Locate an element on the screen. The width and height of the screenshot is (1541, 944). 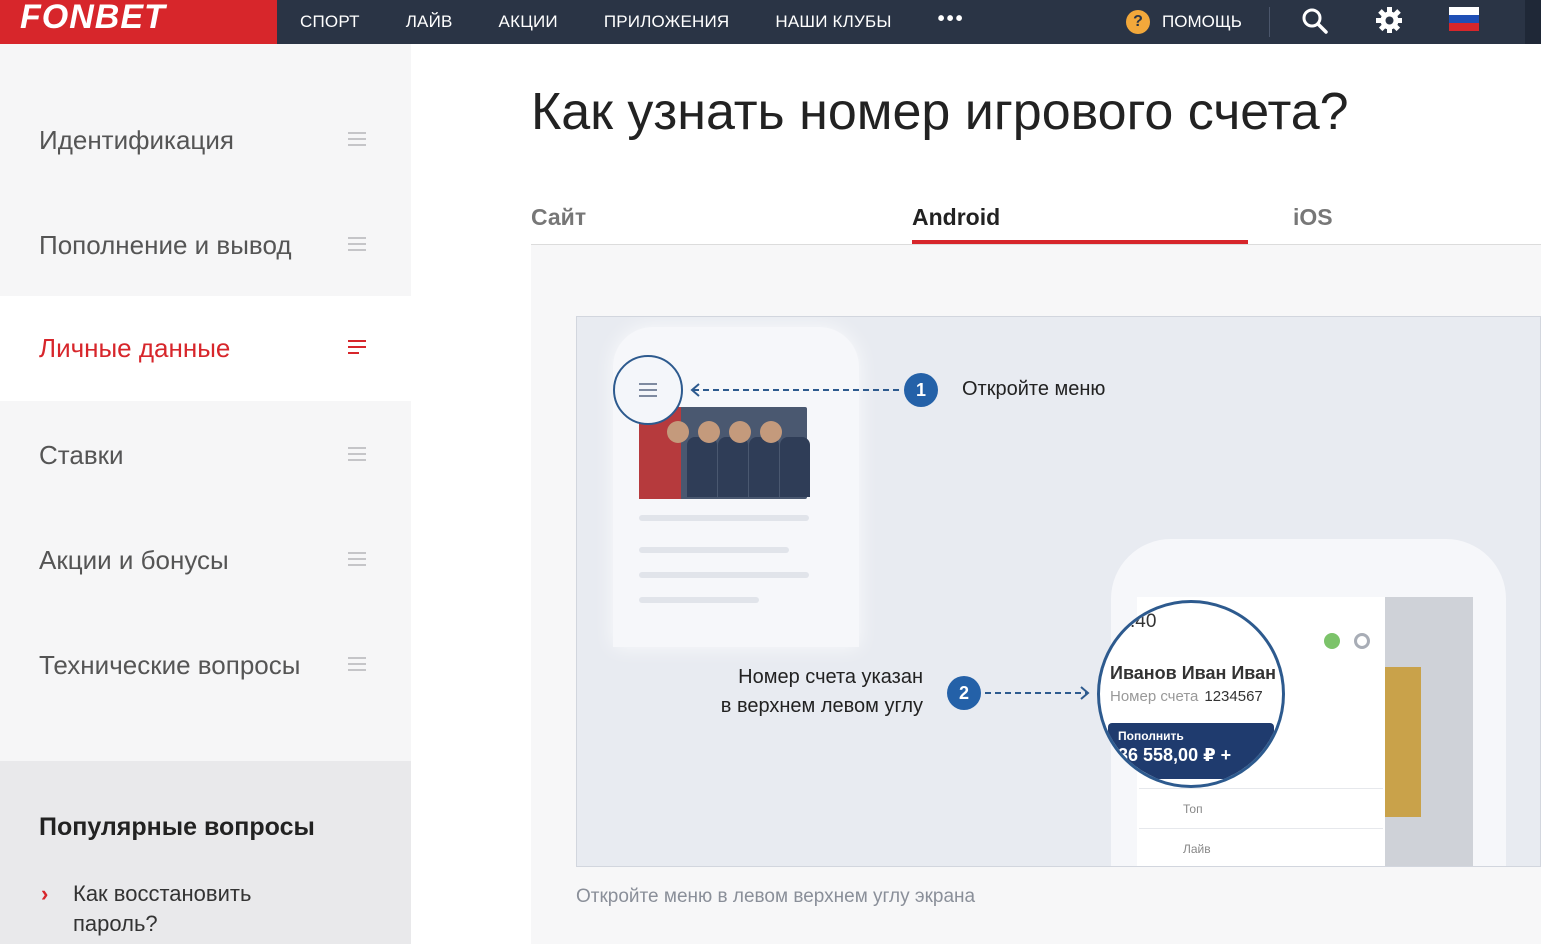
help-link: ? ПОМОЩЬ is located at coordinates (1184, 22).